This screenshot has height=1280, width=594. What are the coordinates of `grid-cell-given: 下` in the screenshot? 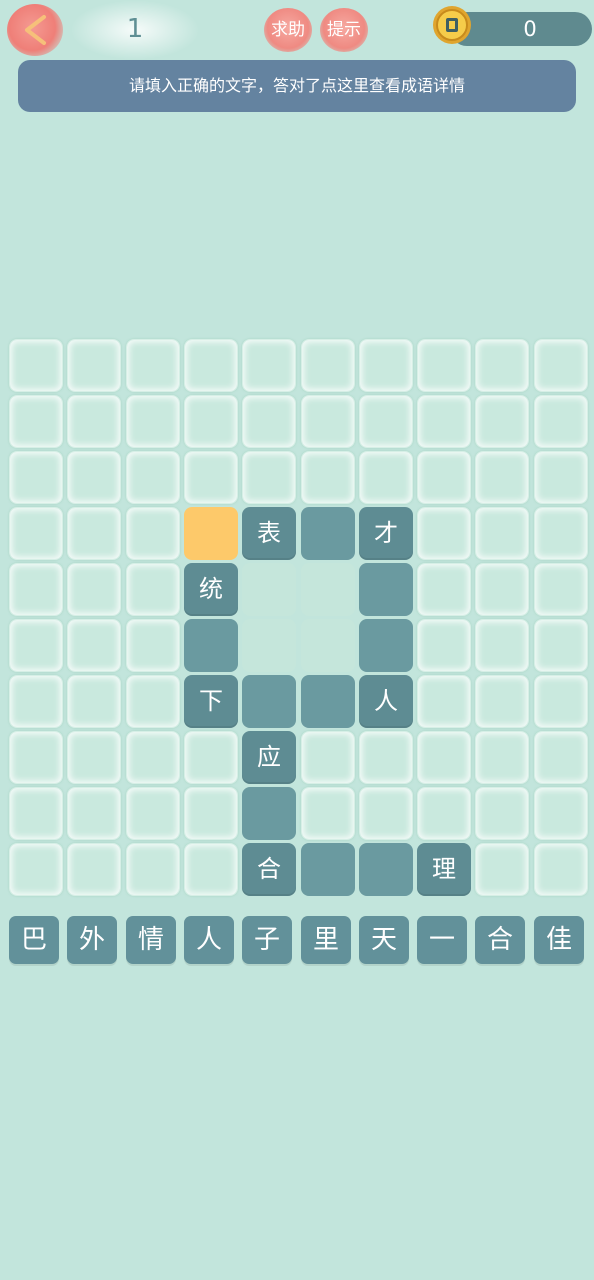 It's located at (211, 701).